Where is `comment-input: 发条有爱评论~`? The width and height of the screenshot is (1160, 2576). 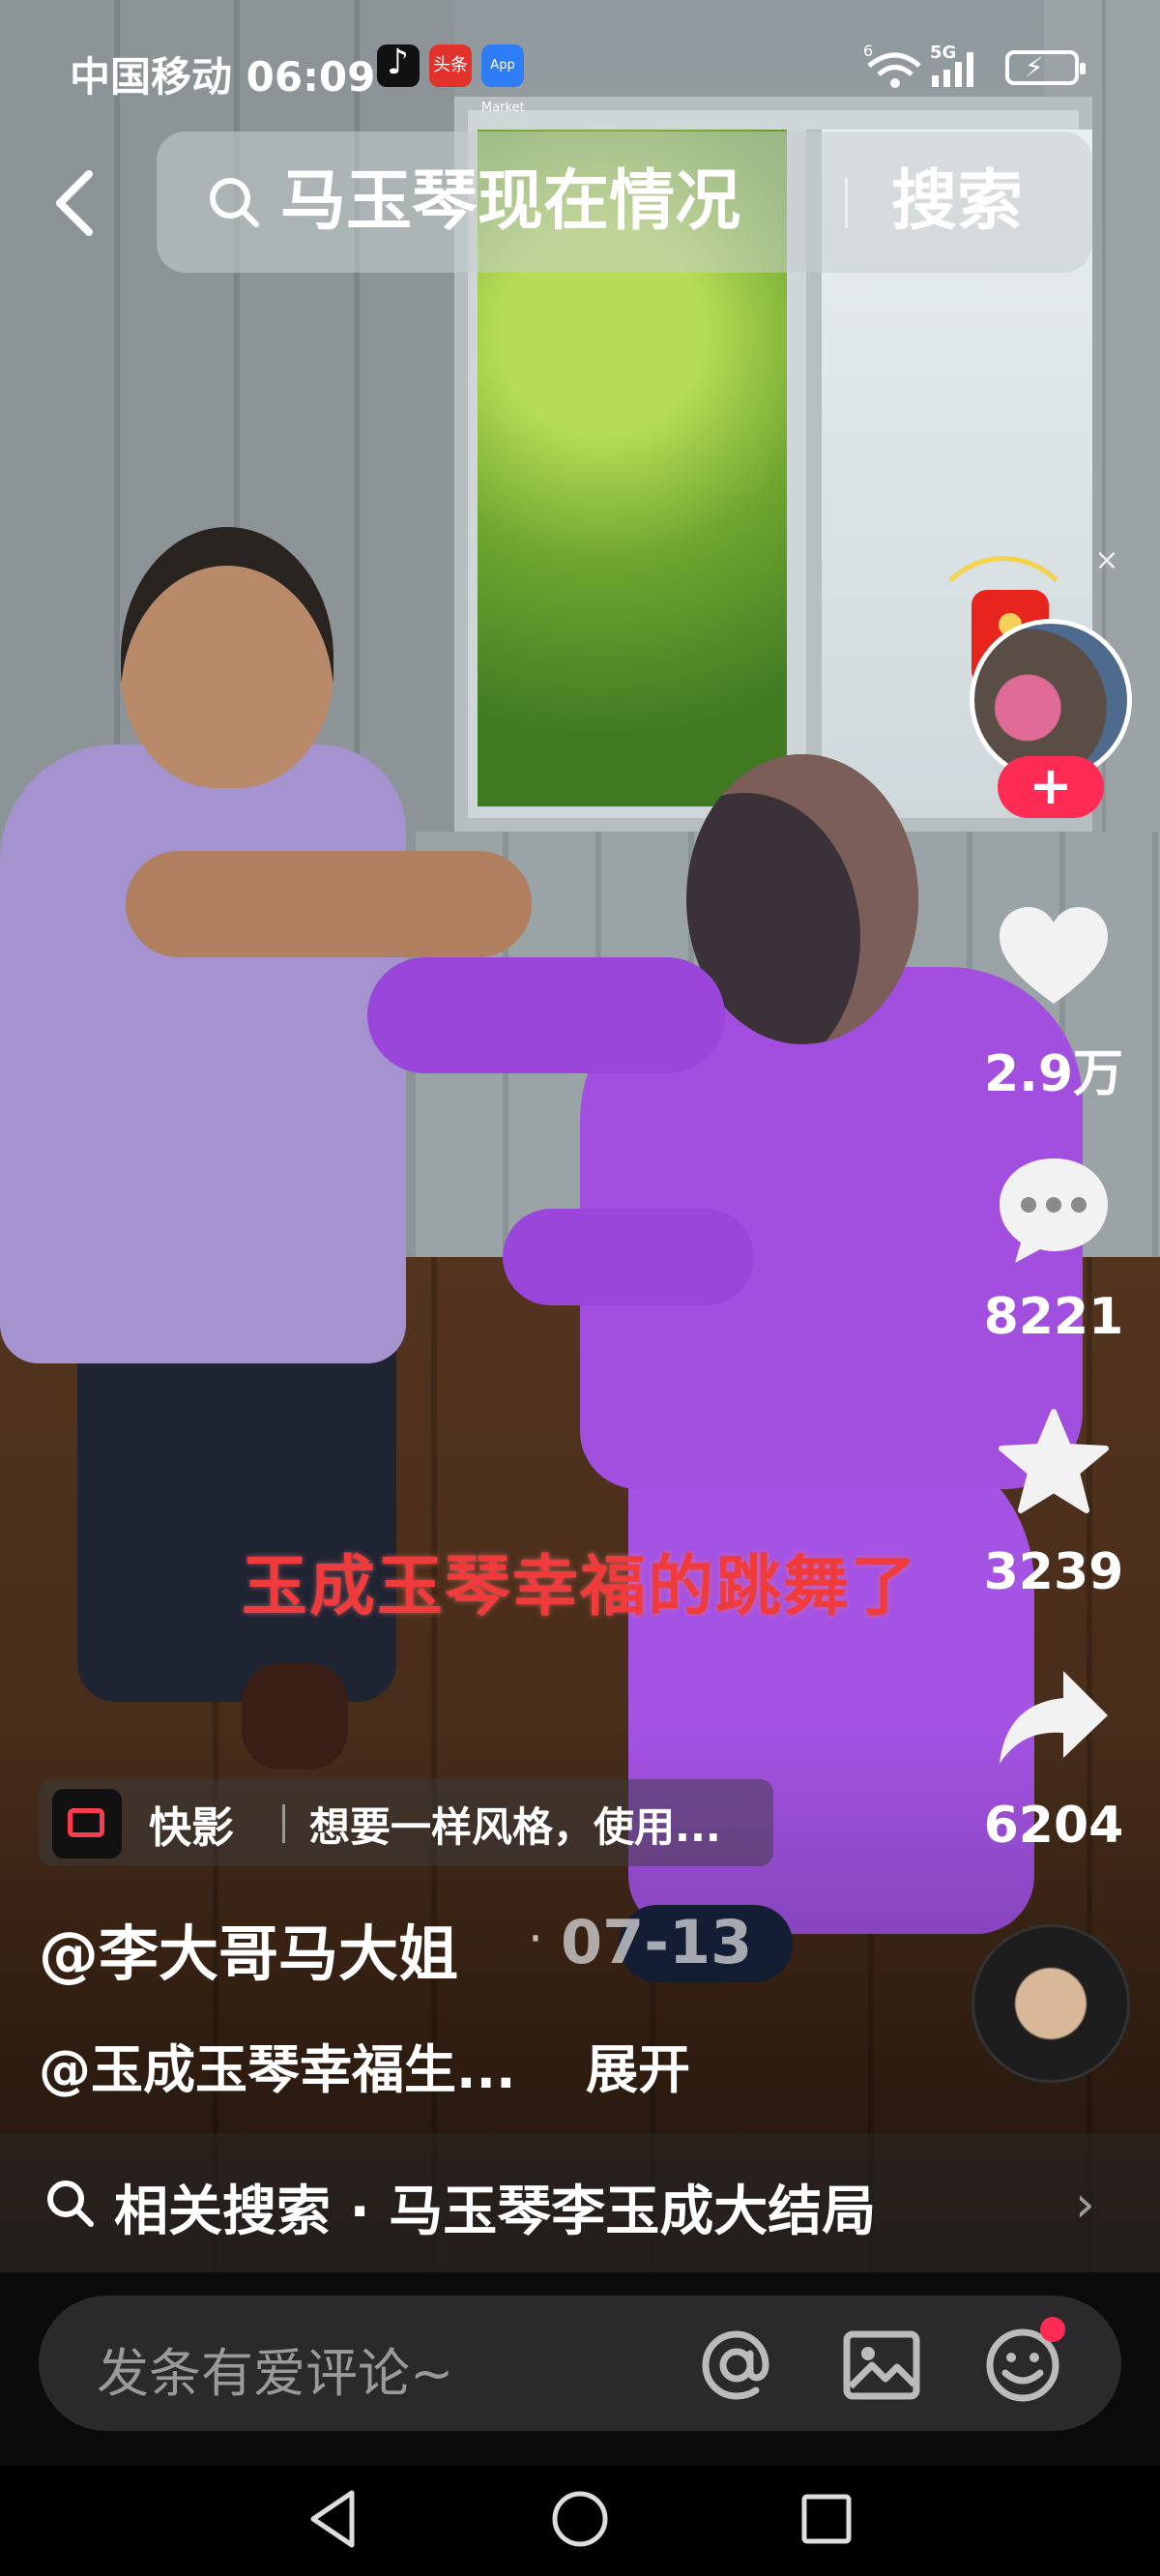
comment-input: 发条有爱评论~ is located at coordinates (580, 2363).